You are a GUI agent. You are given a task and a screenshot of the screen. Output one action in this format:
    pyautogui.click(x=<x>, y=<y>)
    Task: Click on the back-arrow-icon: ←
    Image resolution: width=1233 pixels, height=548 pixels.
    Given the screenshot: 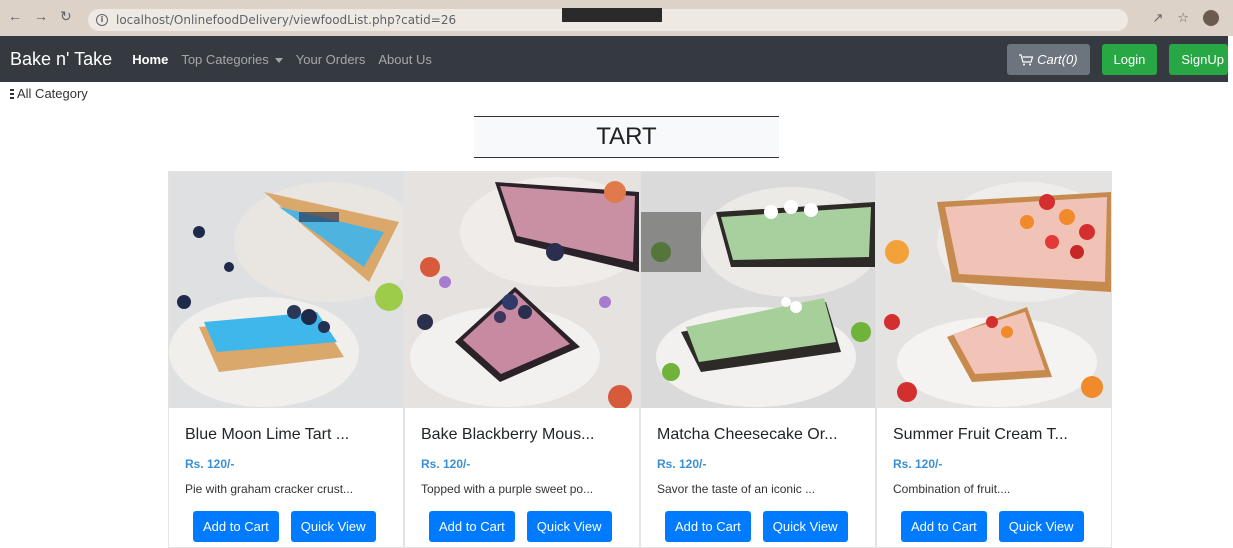 What is the action you would take?
    pyautogui.click(x=15, y=16)
    